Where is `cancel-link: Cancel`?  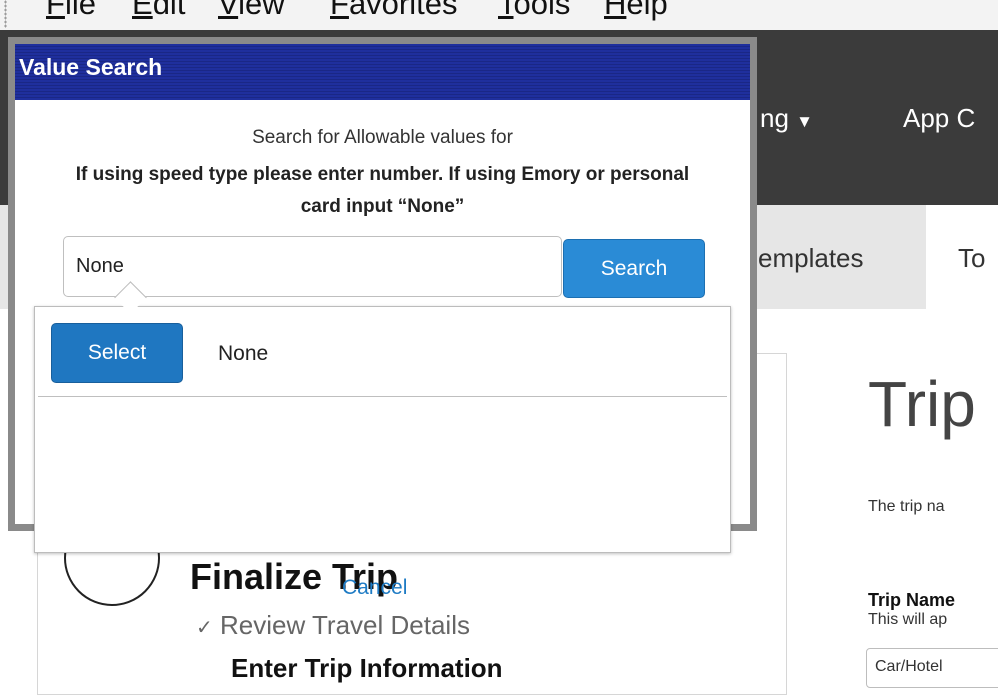 cancel-link: Cancel is located at coordinates (374, 588).